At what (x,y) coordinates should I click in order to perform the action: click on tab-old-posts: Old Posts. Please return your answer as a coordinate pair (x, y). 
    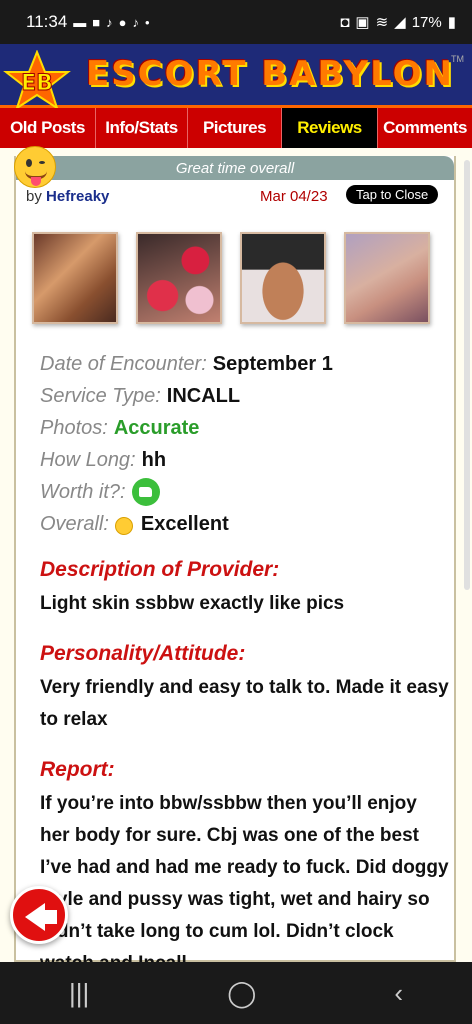
    Looking at the image, I should click on (48, 128).